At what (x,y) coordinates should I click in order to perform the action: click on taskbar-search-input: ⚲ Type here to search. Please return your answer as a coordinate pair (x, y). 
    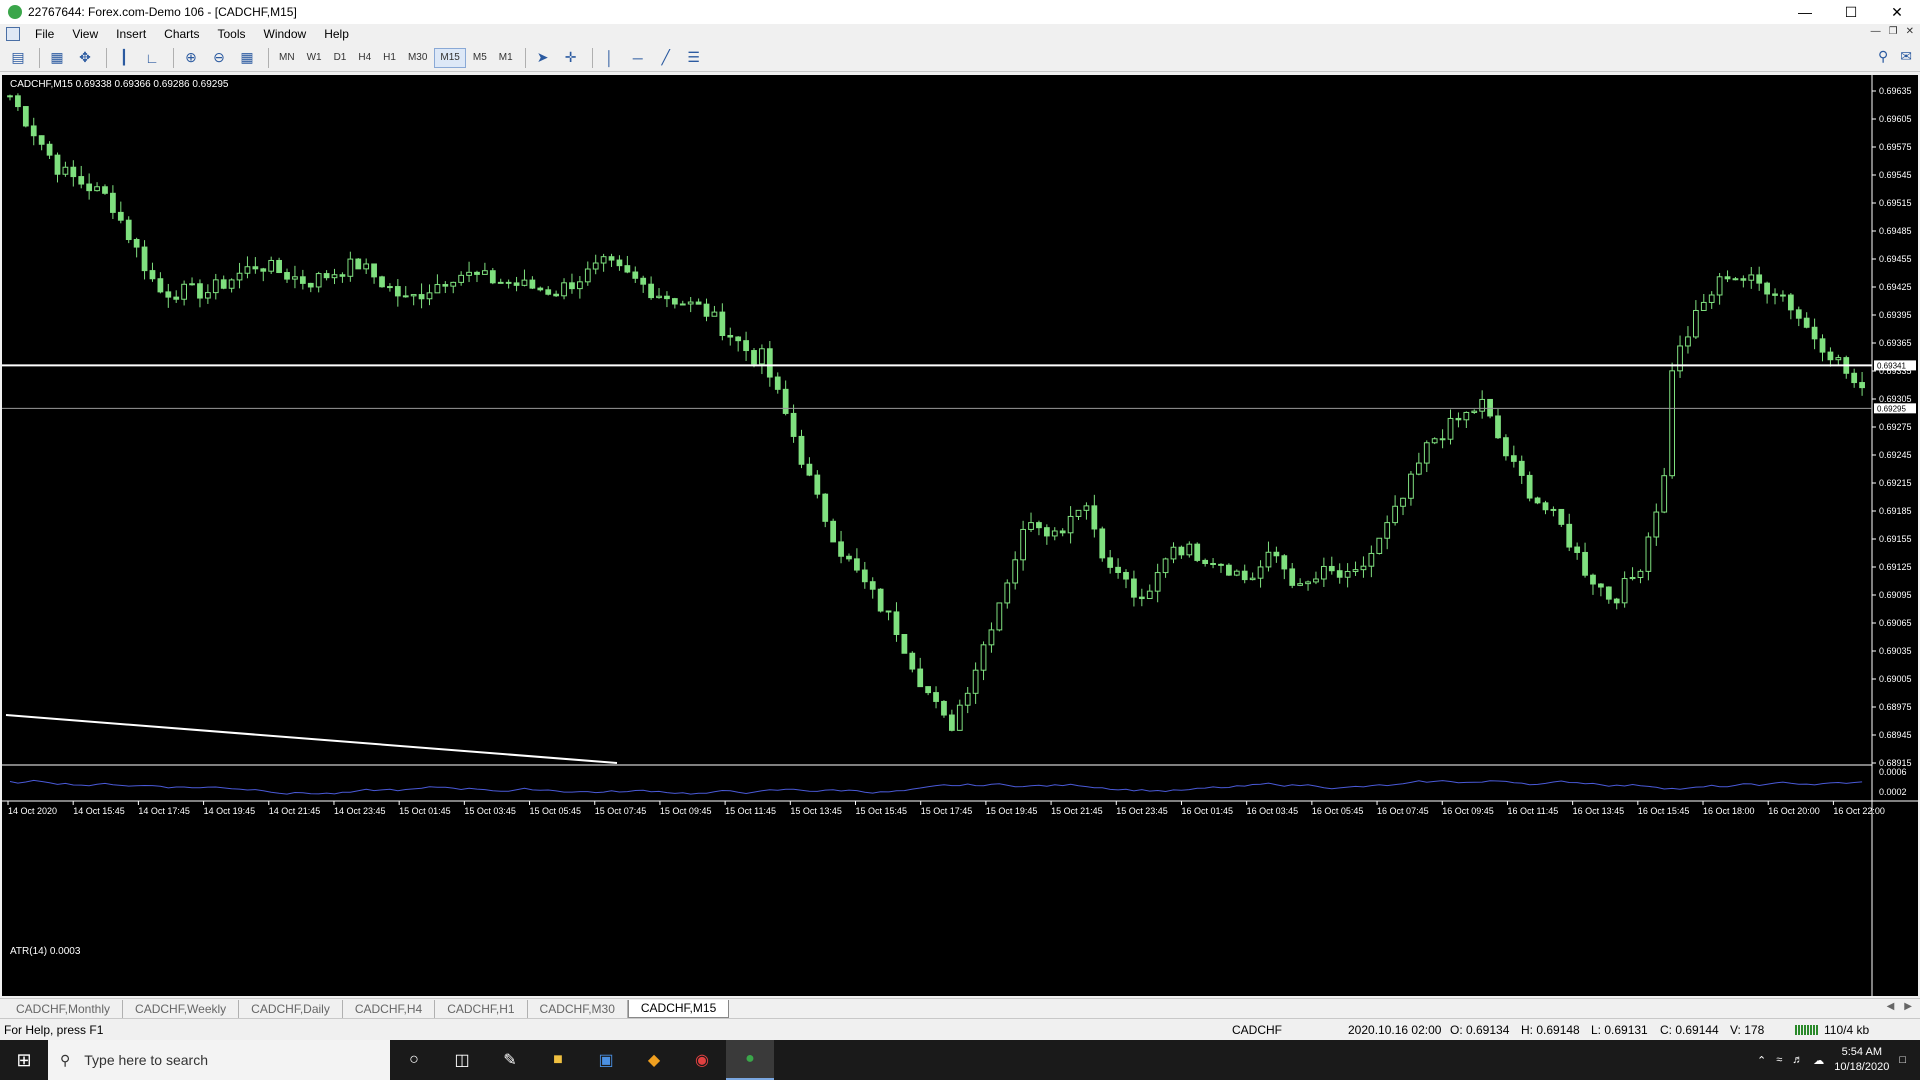
    Looking at the image, I should click on (219, 1060).